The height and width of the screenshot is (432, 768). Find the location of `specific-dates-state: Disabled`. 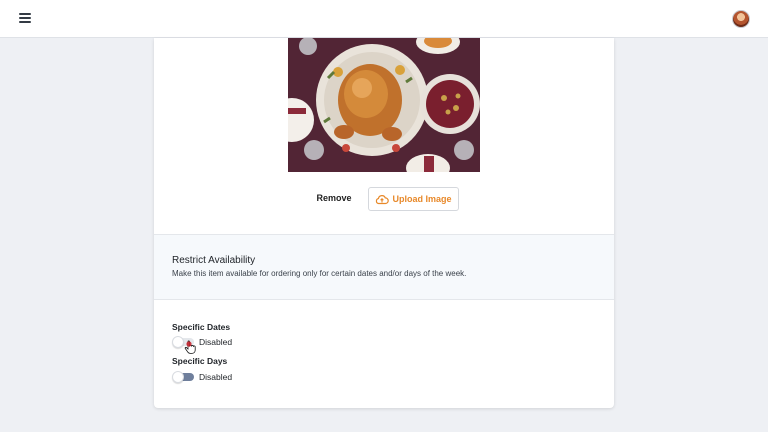

specific-dates-state: Disabled is located at coordinates (216, 342).